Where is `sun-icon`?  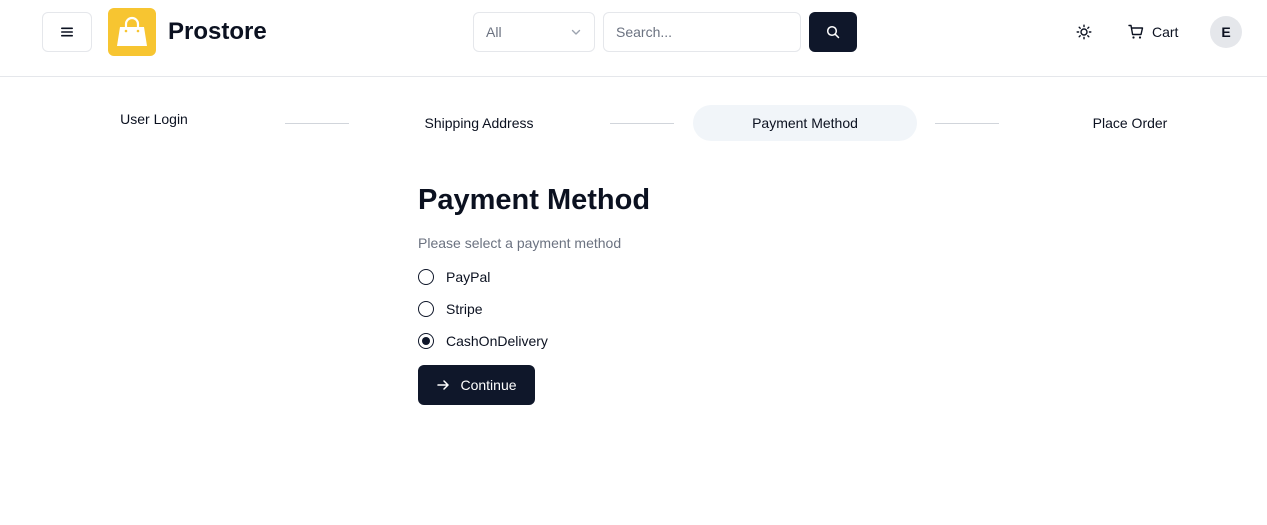
sun-icon is located at coordinates (1084, 32).